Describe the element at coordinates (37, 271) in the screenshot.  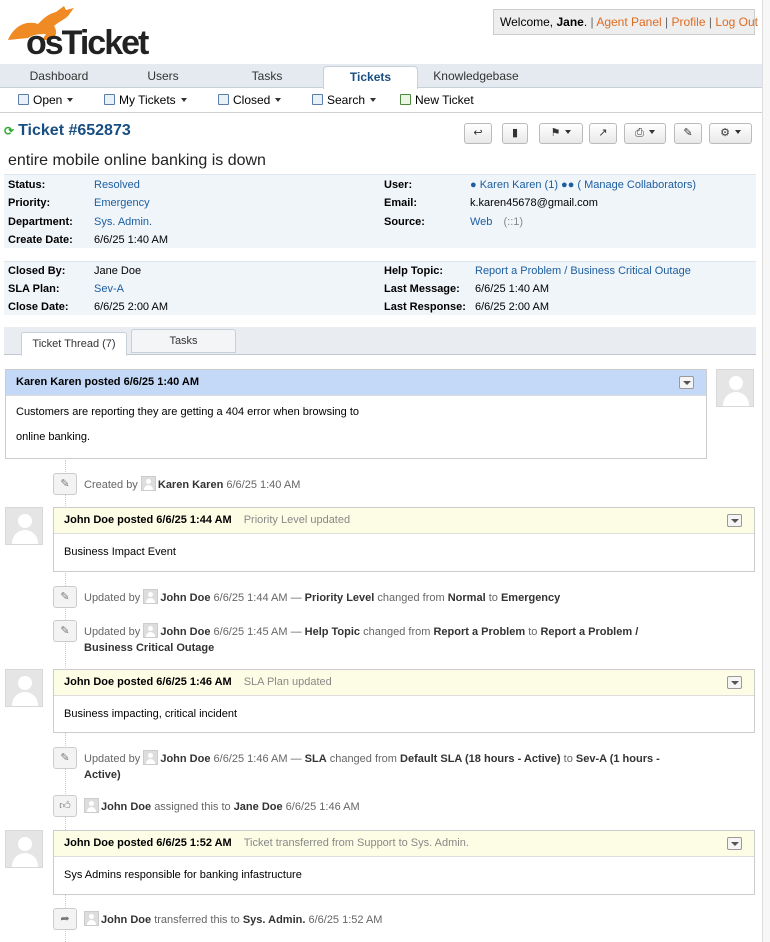
I see `closed-by-label: Closed By:` at that location.